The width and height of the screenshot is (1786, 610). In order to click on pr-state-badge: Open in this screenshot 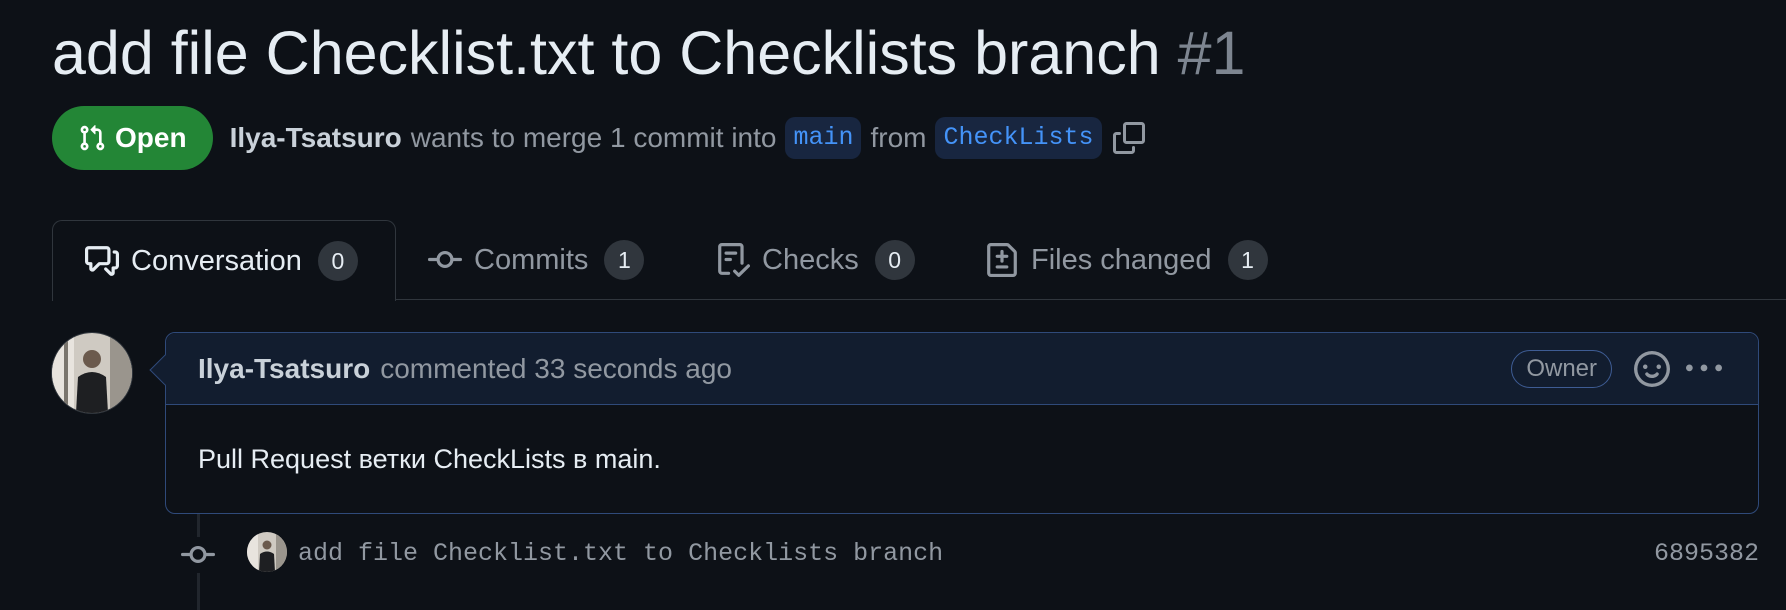, I will do `click(132, 138)`.